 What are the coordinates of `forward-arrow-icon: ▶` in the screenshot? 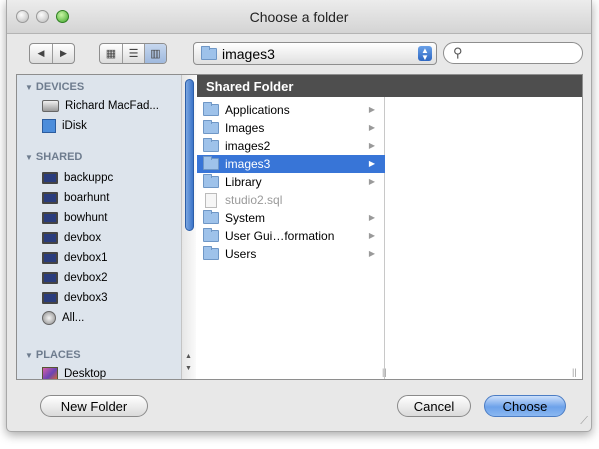 It's located at (63, 53).